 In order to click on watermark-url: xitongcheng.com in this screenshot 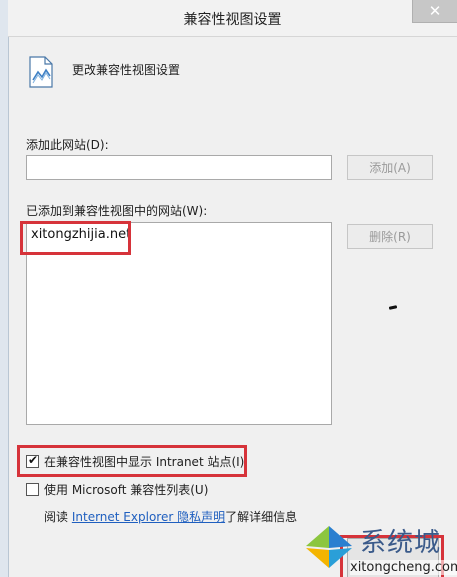, I will do `click(403, 567)`.